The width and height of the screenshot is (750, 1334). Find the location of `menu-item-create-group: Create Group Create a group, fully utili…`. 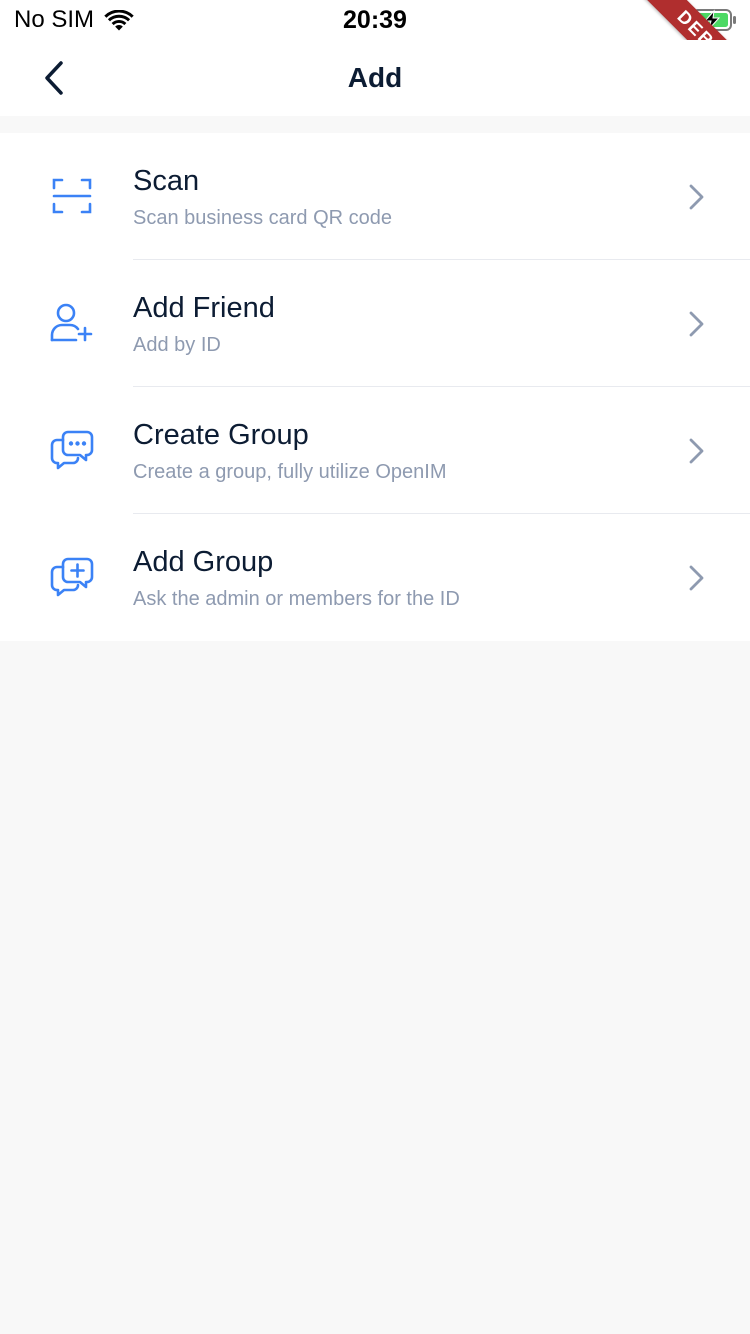

menu-item-create-group: Create Group Create a group, fully utili… is located at coordinates (375, 450).